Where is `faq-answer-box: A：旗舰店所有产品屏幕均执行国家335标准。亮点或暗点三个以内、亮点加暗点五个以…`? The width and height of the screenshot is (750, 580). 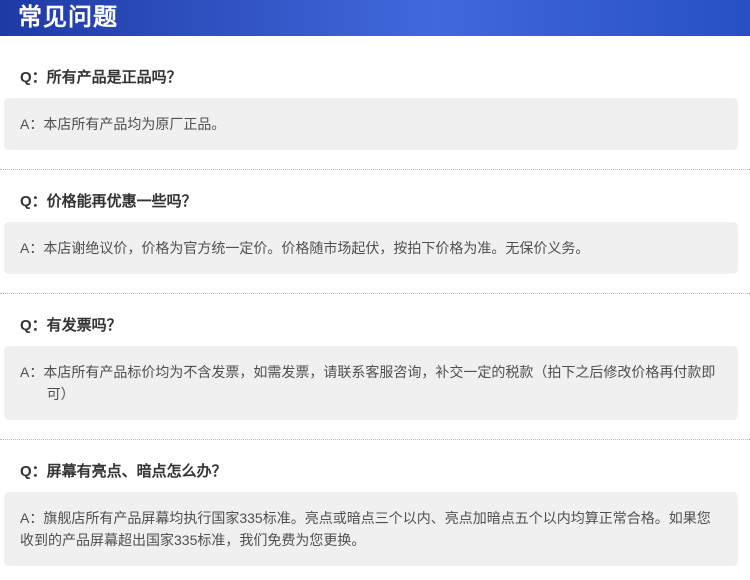
faq-answer-box: A：旗舰店所有产品屏幕均执行国家335标准。亮点或暗点三个以内、亮点加暗点五个以… is located at coordinates (371, 529).